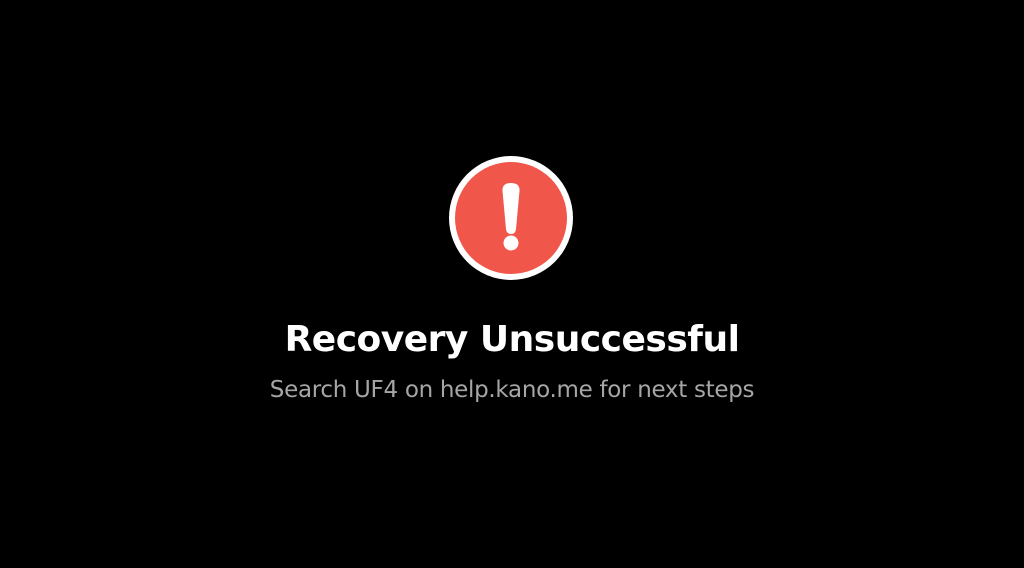 This screenshot has height=568, width=1024. I want to click on exclamation-alert-icon, so click(511, 218).